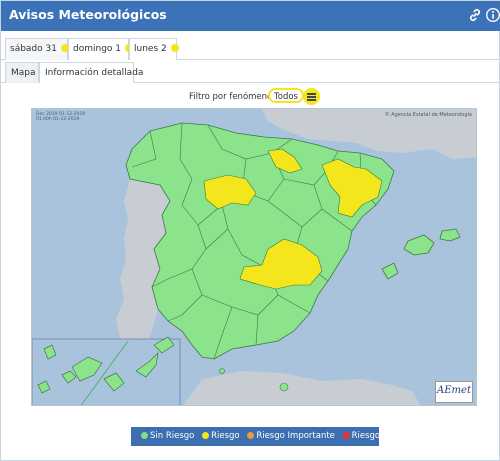 Image resolution: width=500 pixels, height=461 pixels. What do you see at coordinates (222, 371) in the screenshot?
I see `ceuta` at bounding box center [222, 371].